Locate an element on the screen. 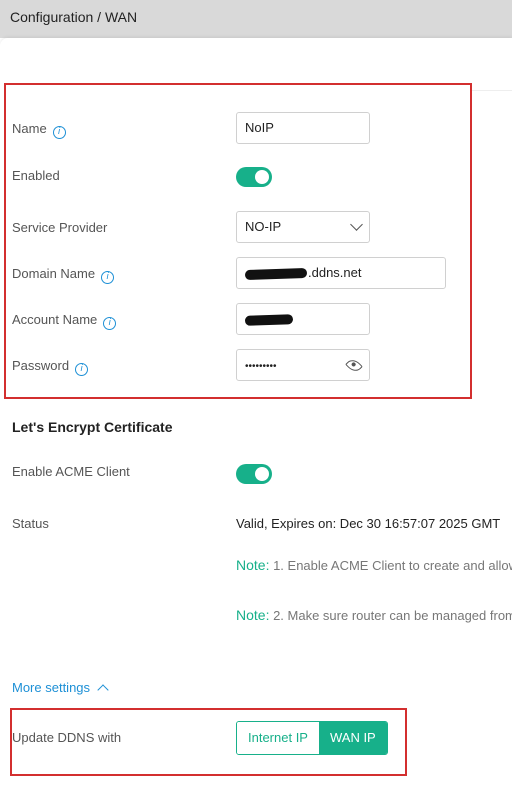 This screenshot has width=512, height=788. internet-ip-option: Internet IP is located at coordinates (278, 738).